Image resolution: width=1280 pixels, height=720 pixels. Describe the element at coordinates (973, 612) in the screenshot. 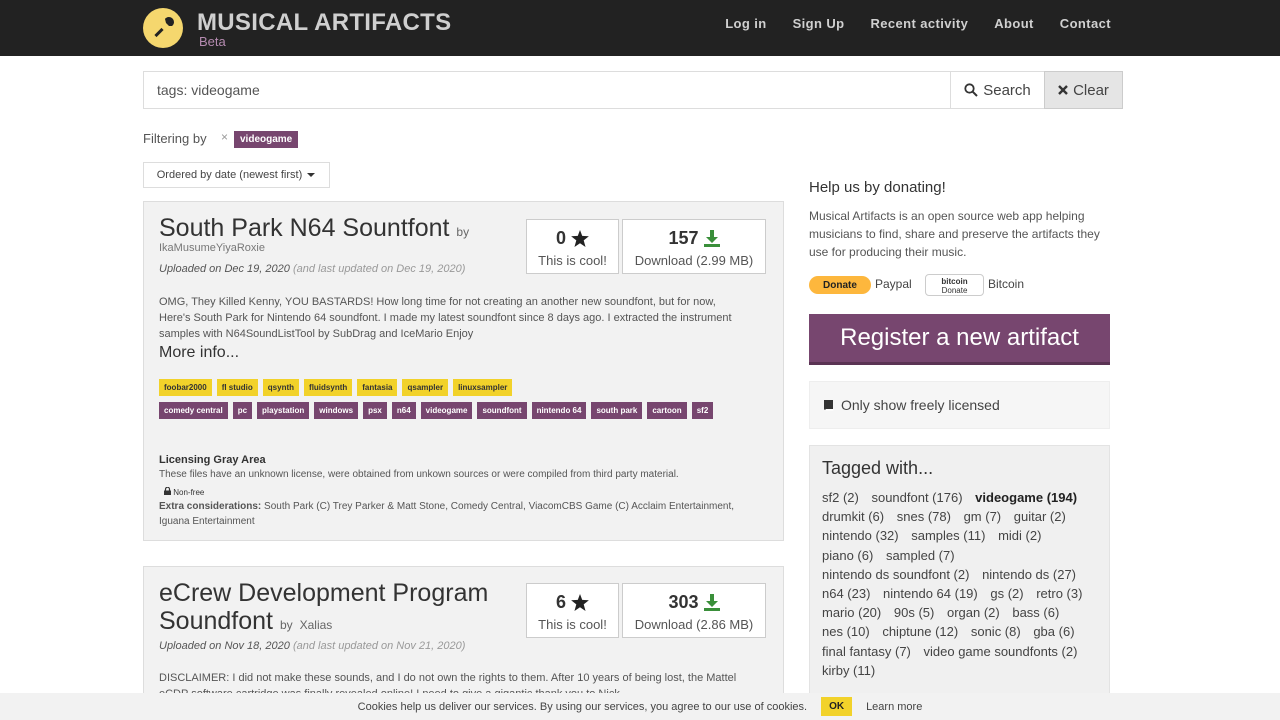

I see `tag-cloud-item: organ (2)` at that location.